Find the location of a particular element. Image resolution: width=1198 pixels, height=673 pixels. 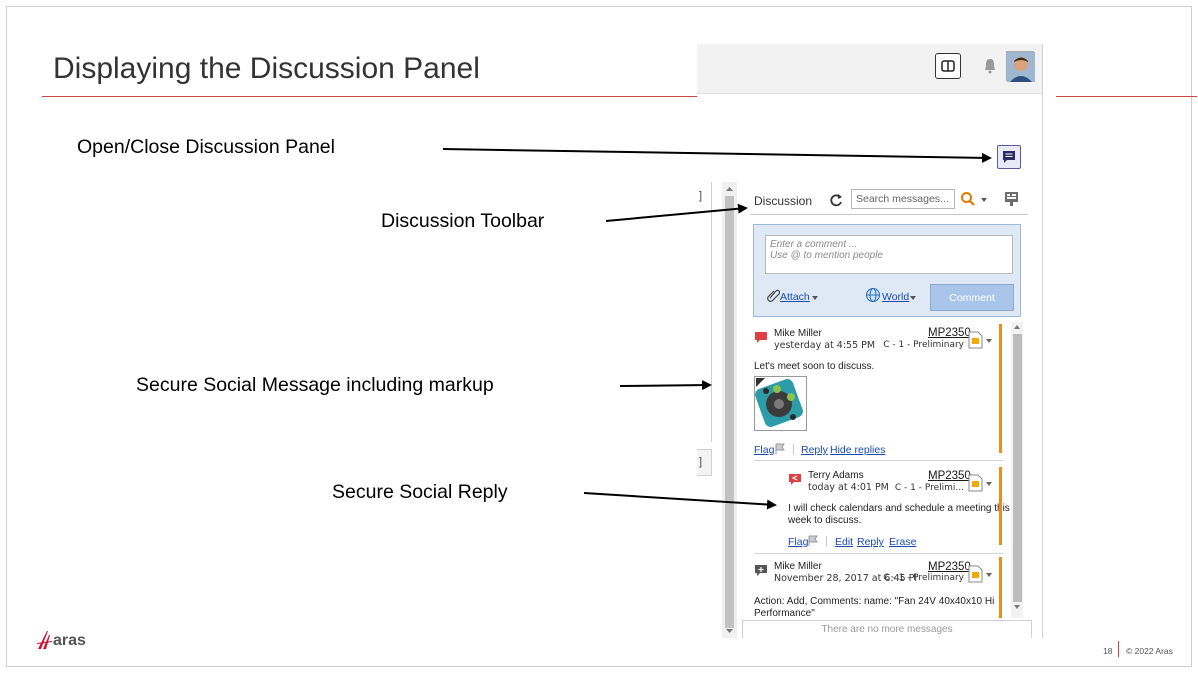

message-text-line2: Performance" is located at coordinates (784, 613).